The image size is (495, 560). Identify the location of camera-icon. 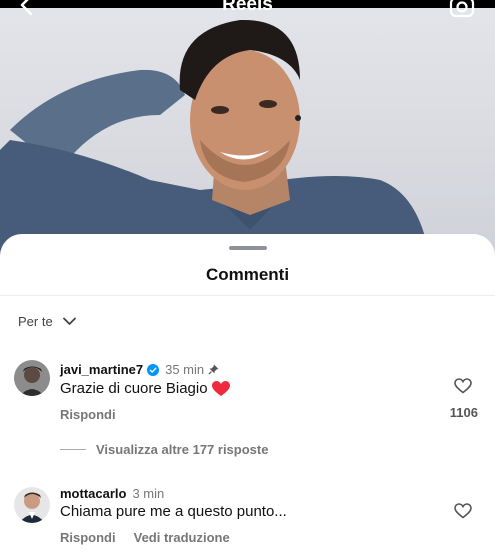
(462, 9).